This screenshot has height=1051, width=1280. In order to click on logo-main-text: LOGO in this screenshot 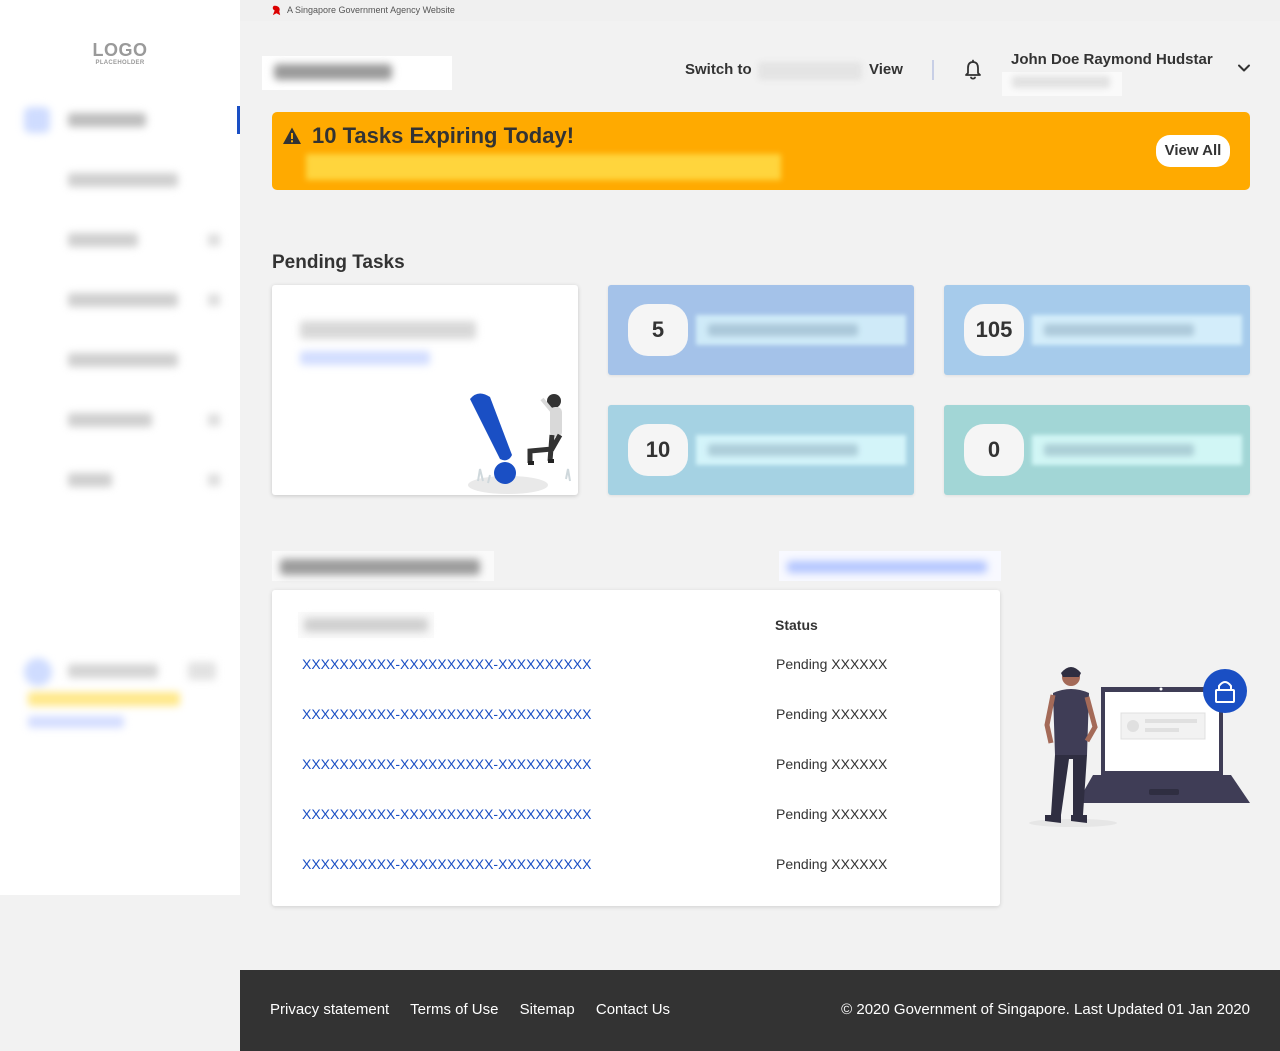, I will do `click(120, 50)`.